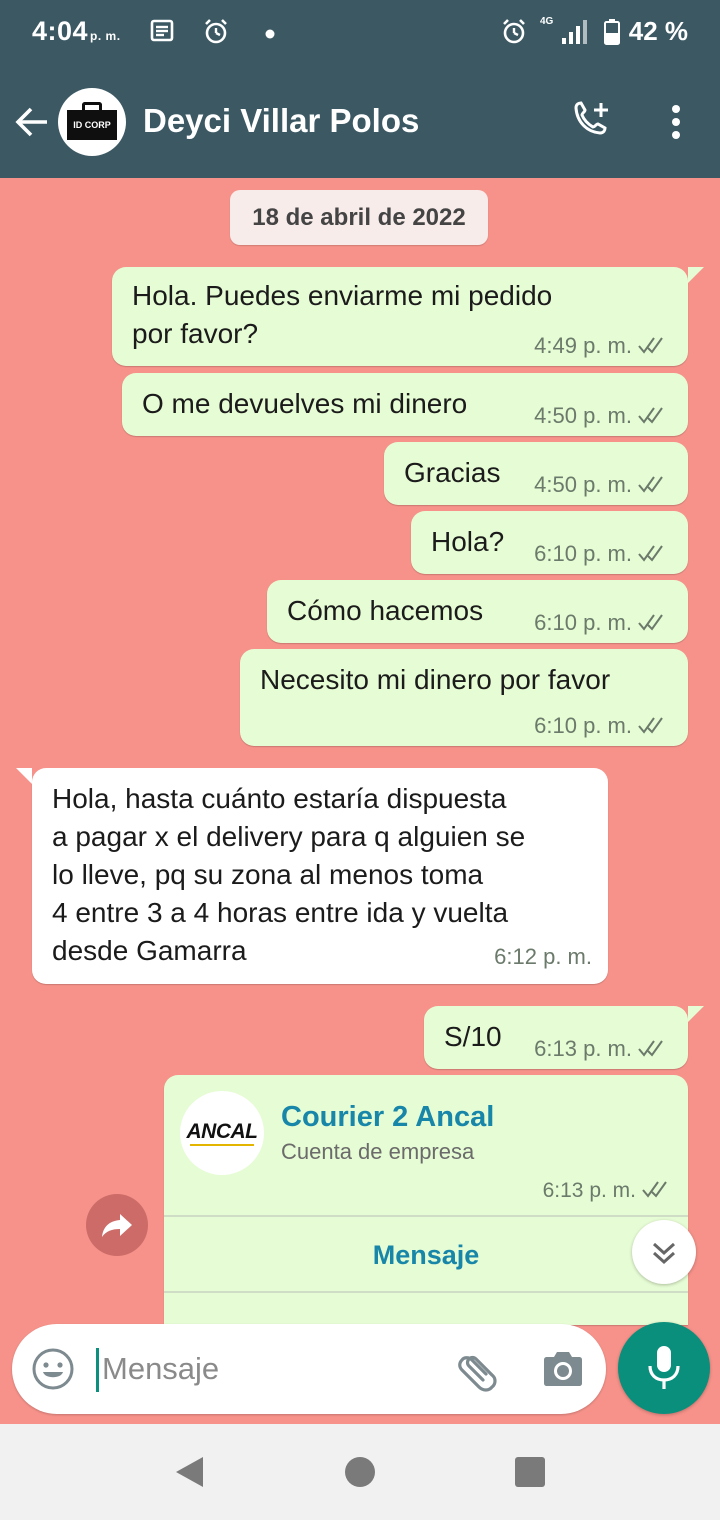 This screenshot has height=1520, width=720. I want to click on message-time: 6:13 p. m., so click(583, 1048).